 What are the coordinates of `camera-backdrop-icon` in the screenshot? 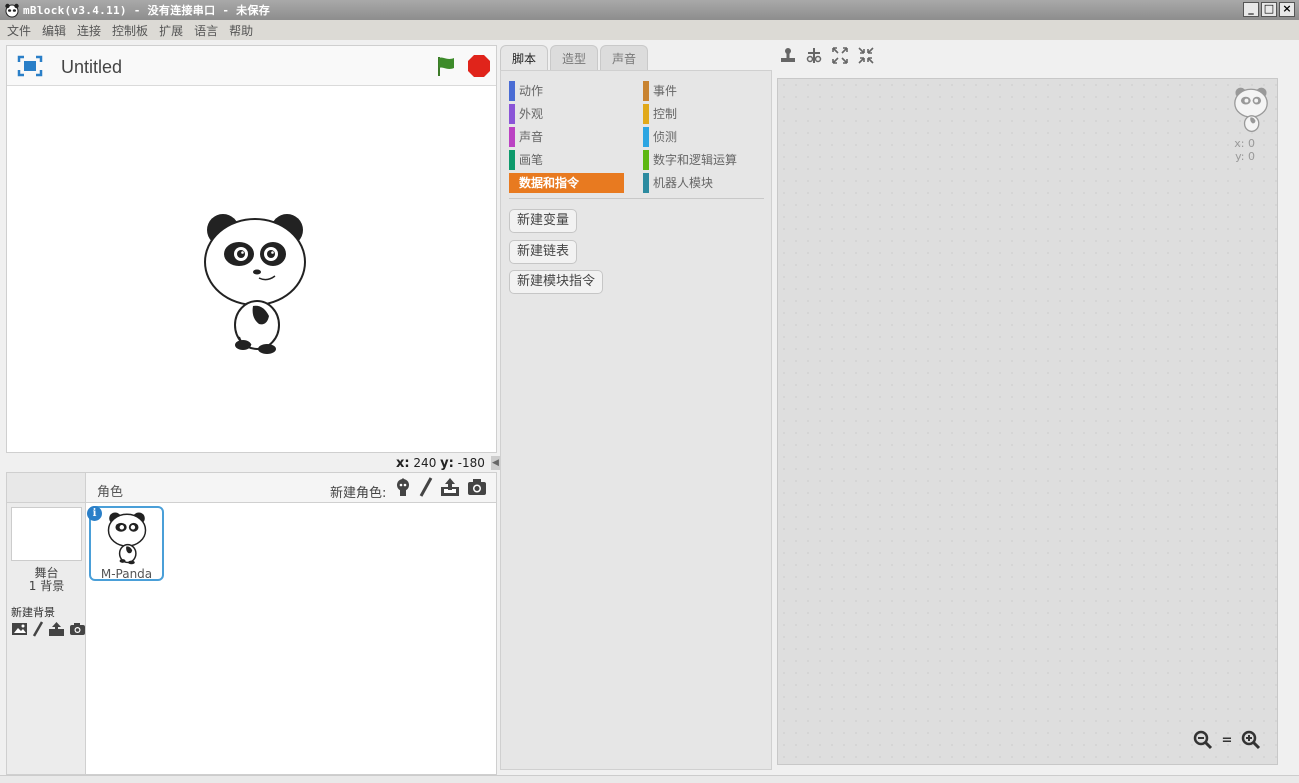 It's located at (77, 629).